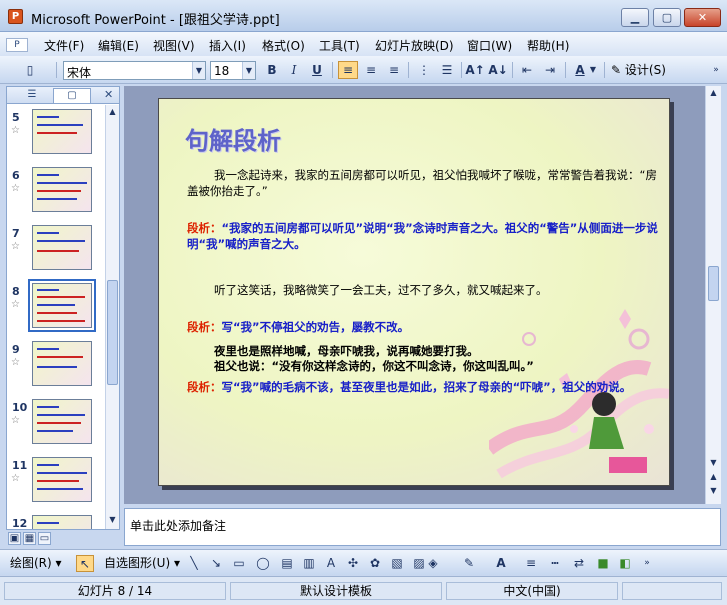  What do you see at coordinates (433, 563) in the screenshot?
I see `fill-color-icon: ◈` at bounding box center [433, 563].